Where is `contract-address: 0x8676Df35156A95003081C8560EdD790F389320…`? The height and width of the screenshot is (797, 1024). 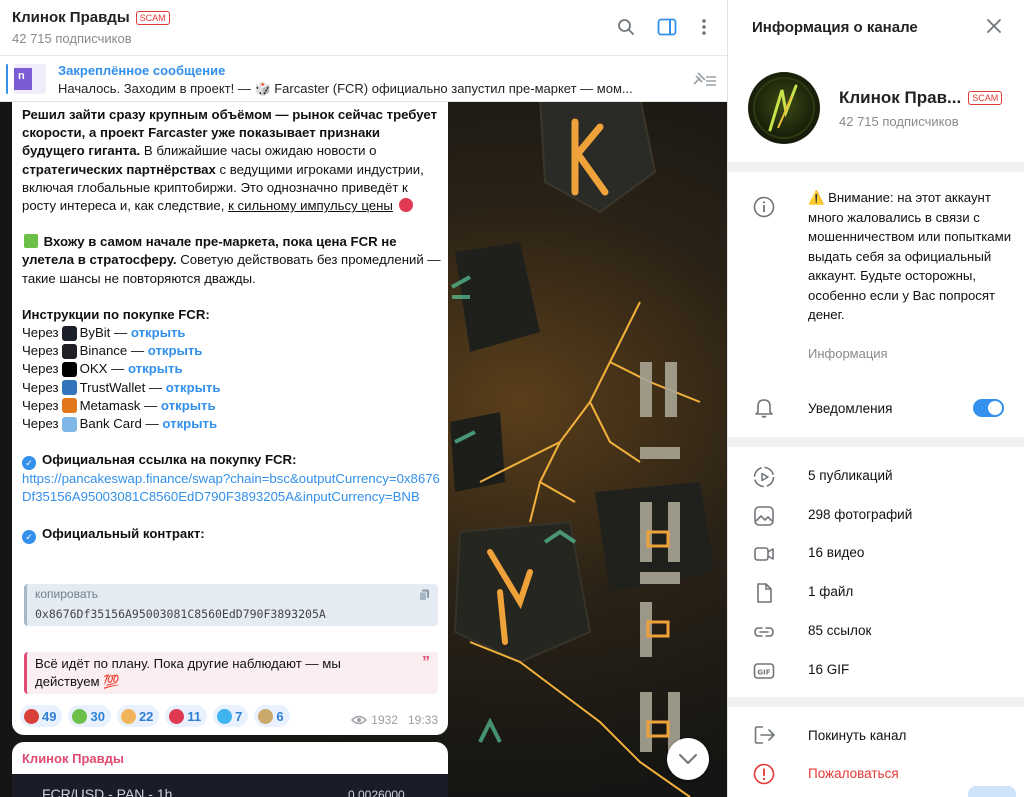 contract-address: 0x8676Df35156A95003081C8560EdD790F389320… is located at coordinates (180, 614).